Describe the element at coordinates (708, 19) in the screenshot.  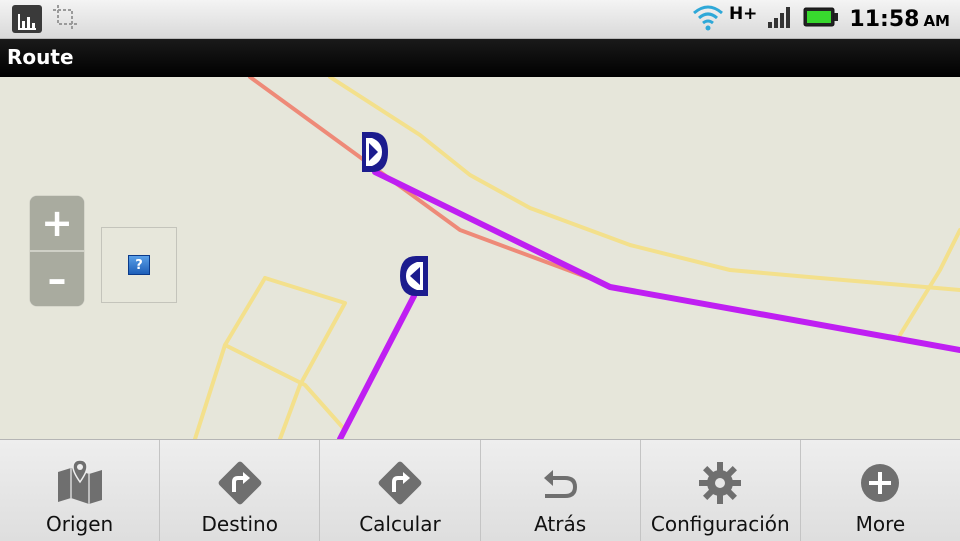
I see `wifi-icon` at that location.